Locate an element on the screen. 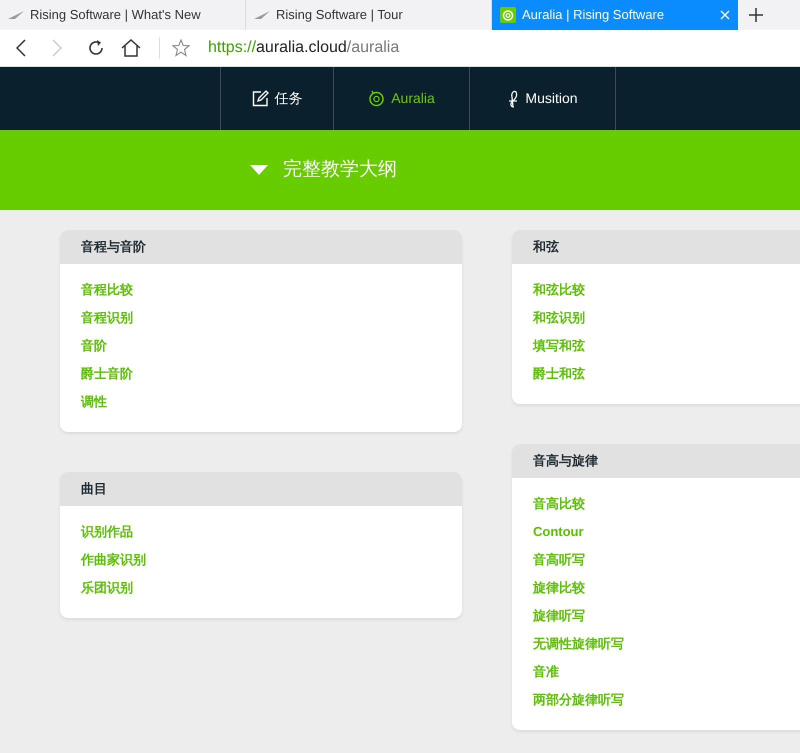 The width and height of the screenshot is (800, 753). back-icon is located at coordinates (21, 48).